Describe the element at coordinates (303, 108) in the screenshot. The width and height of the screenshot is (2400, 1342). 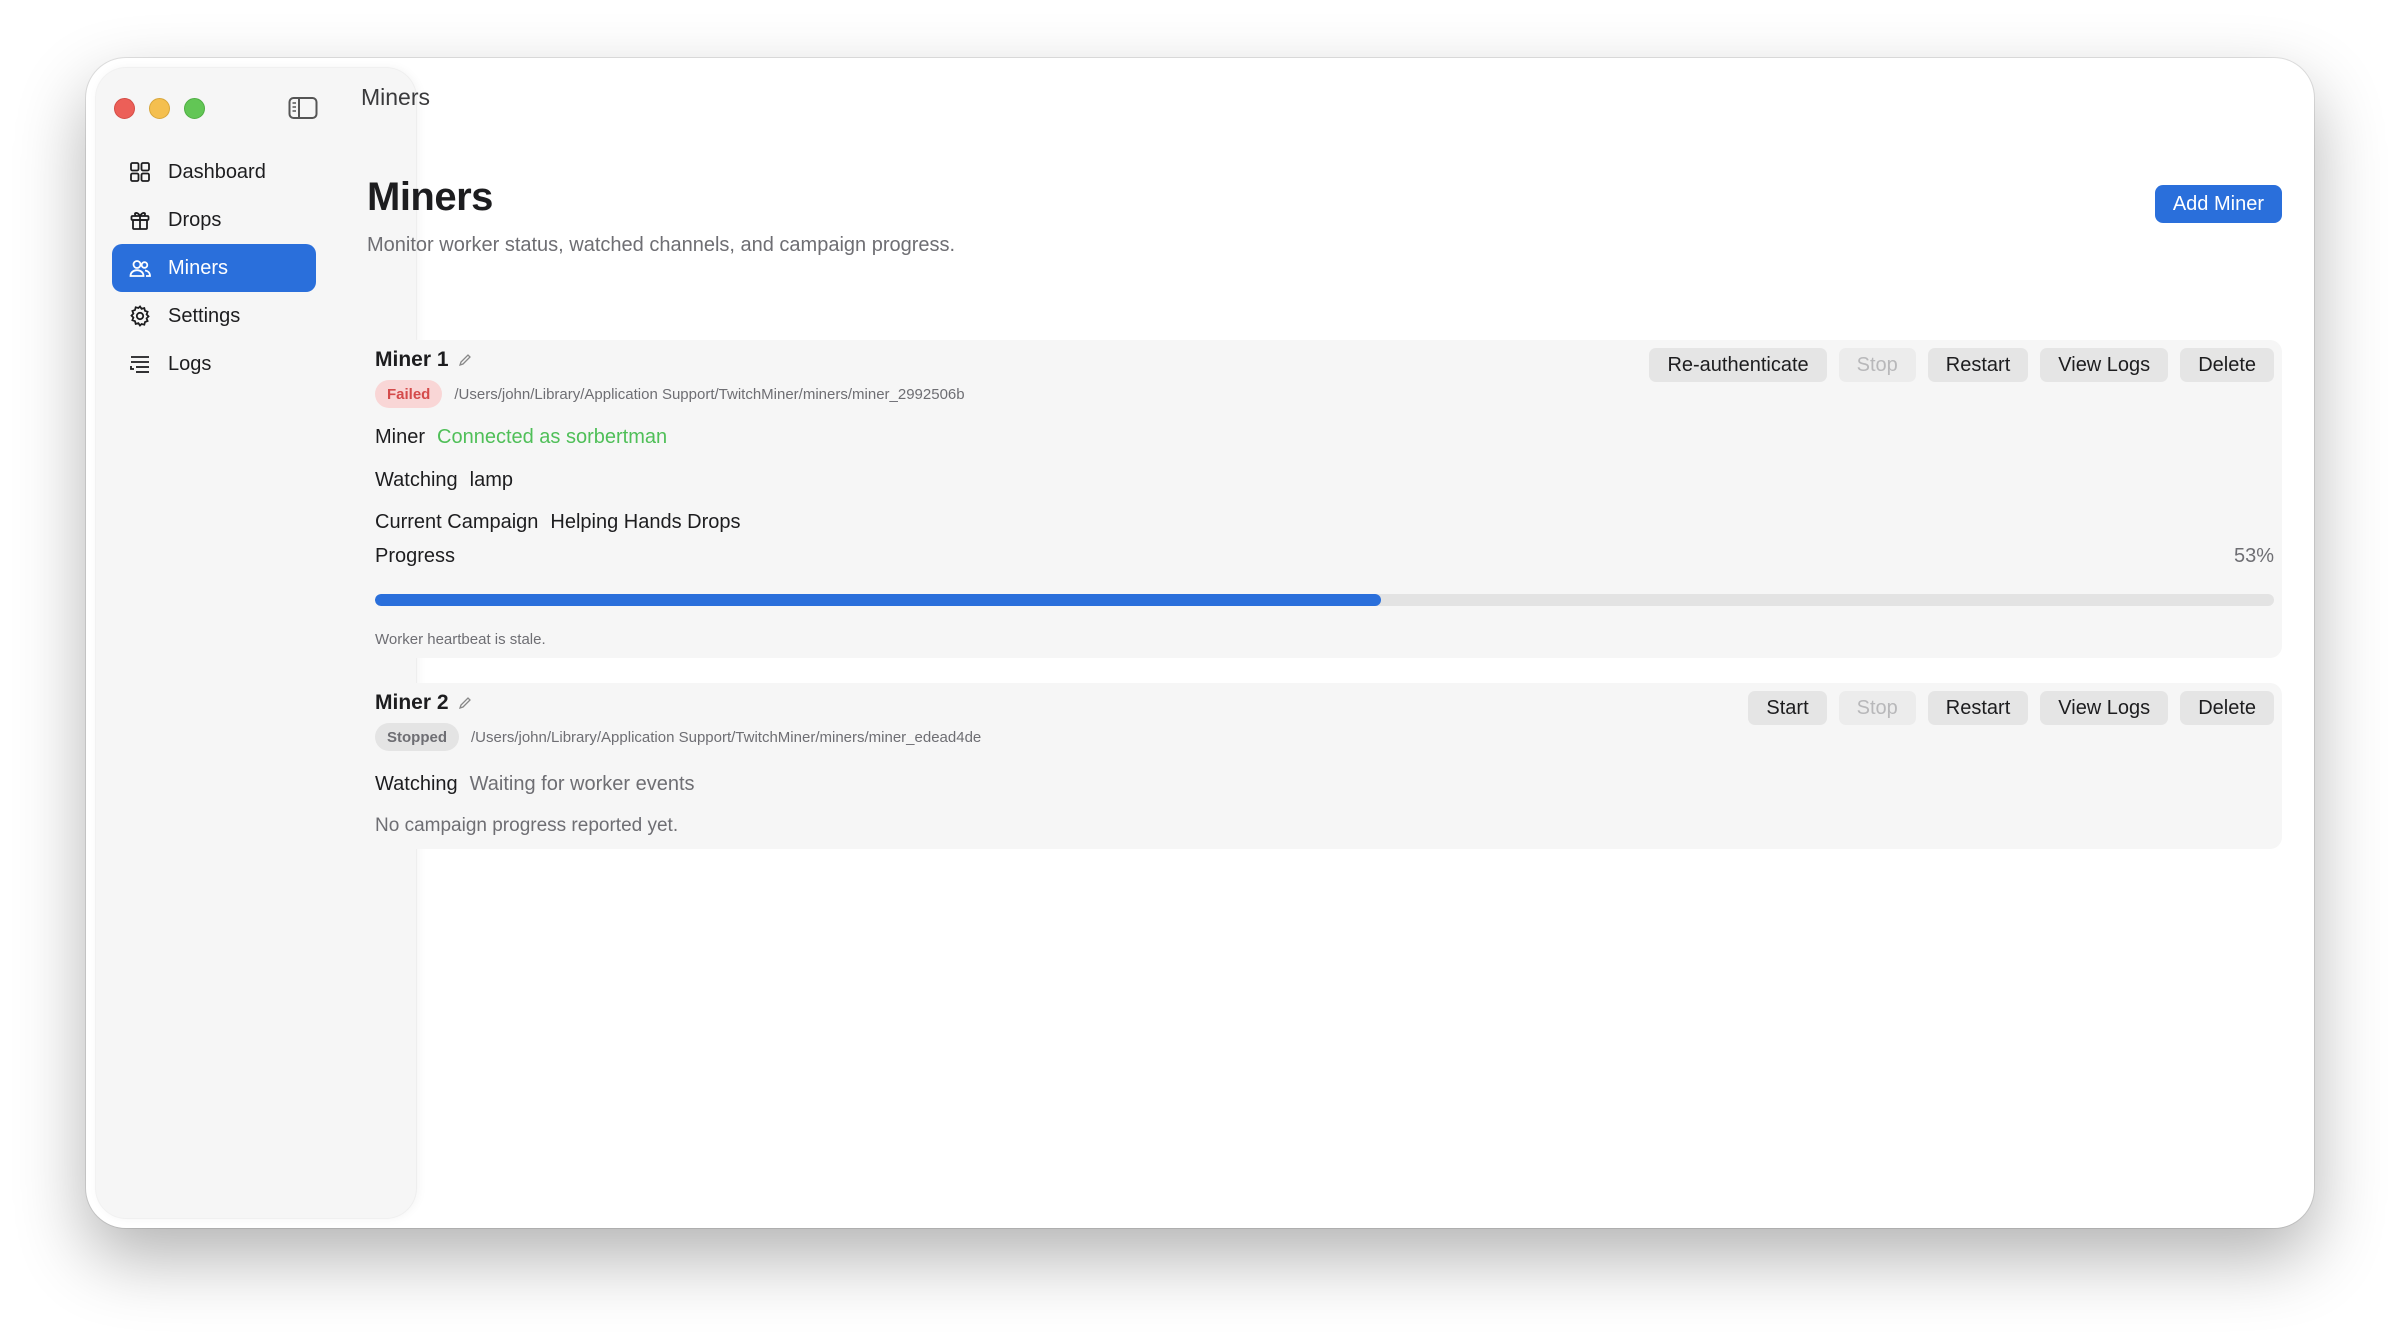
I see `sidebar-toggle-icon` at that location.